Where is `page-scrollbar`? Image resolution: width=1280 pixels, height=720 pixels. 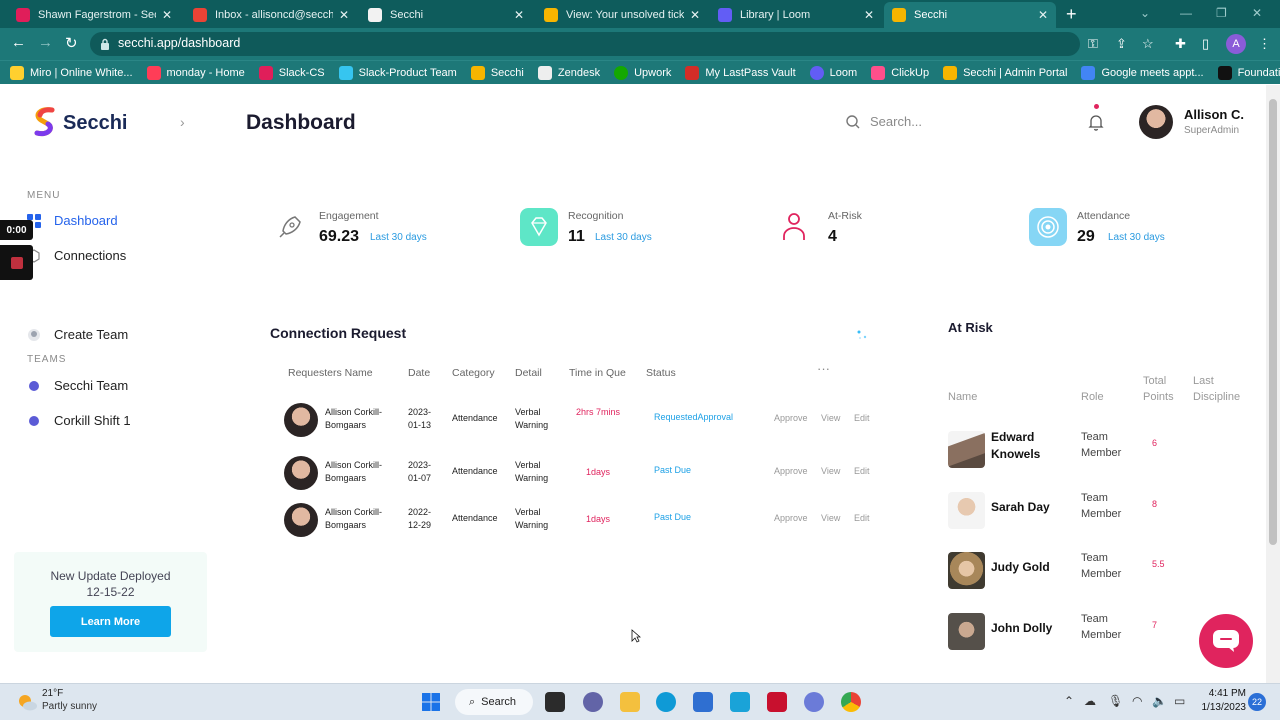 page-scrollbar is located at coordinates (1273, 384).